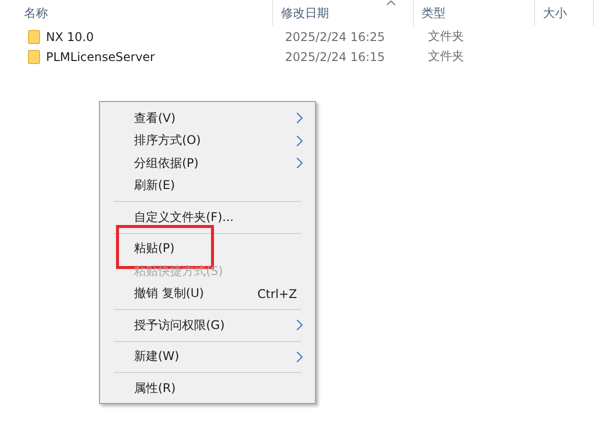 The height and width of the screenshot is (443, 594). I want to click on date-modified: 2025/2/24 16:25, so click(335, 37).